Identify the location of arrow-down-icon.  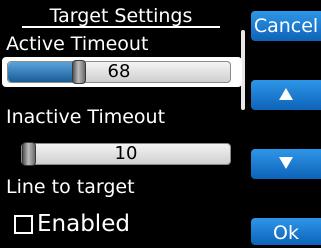
(286, 163).